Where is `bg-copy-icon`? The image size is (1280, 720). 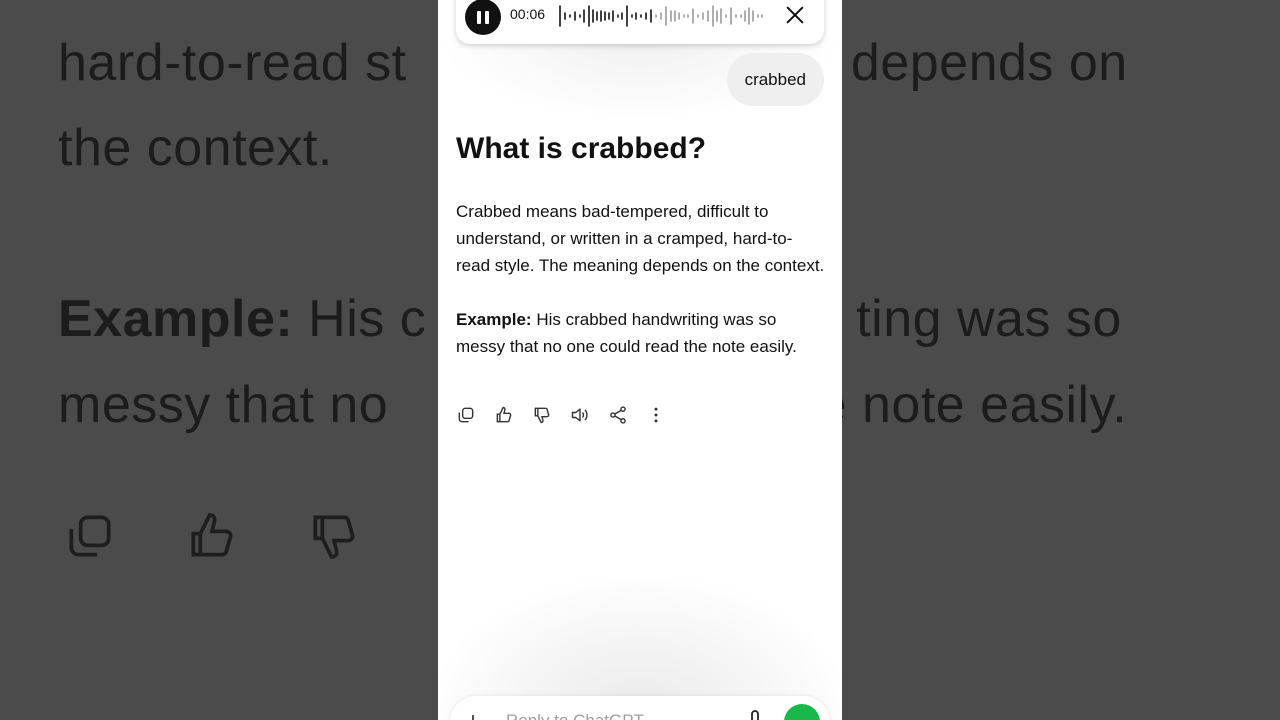 bg-copy-icon is located at coordinates (90, 536).